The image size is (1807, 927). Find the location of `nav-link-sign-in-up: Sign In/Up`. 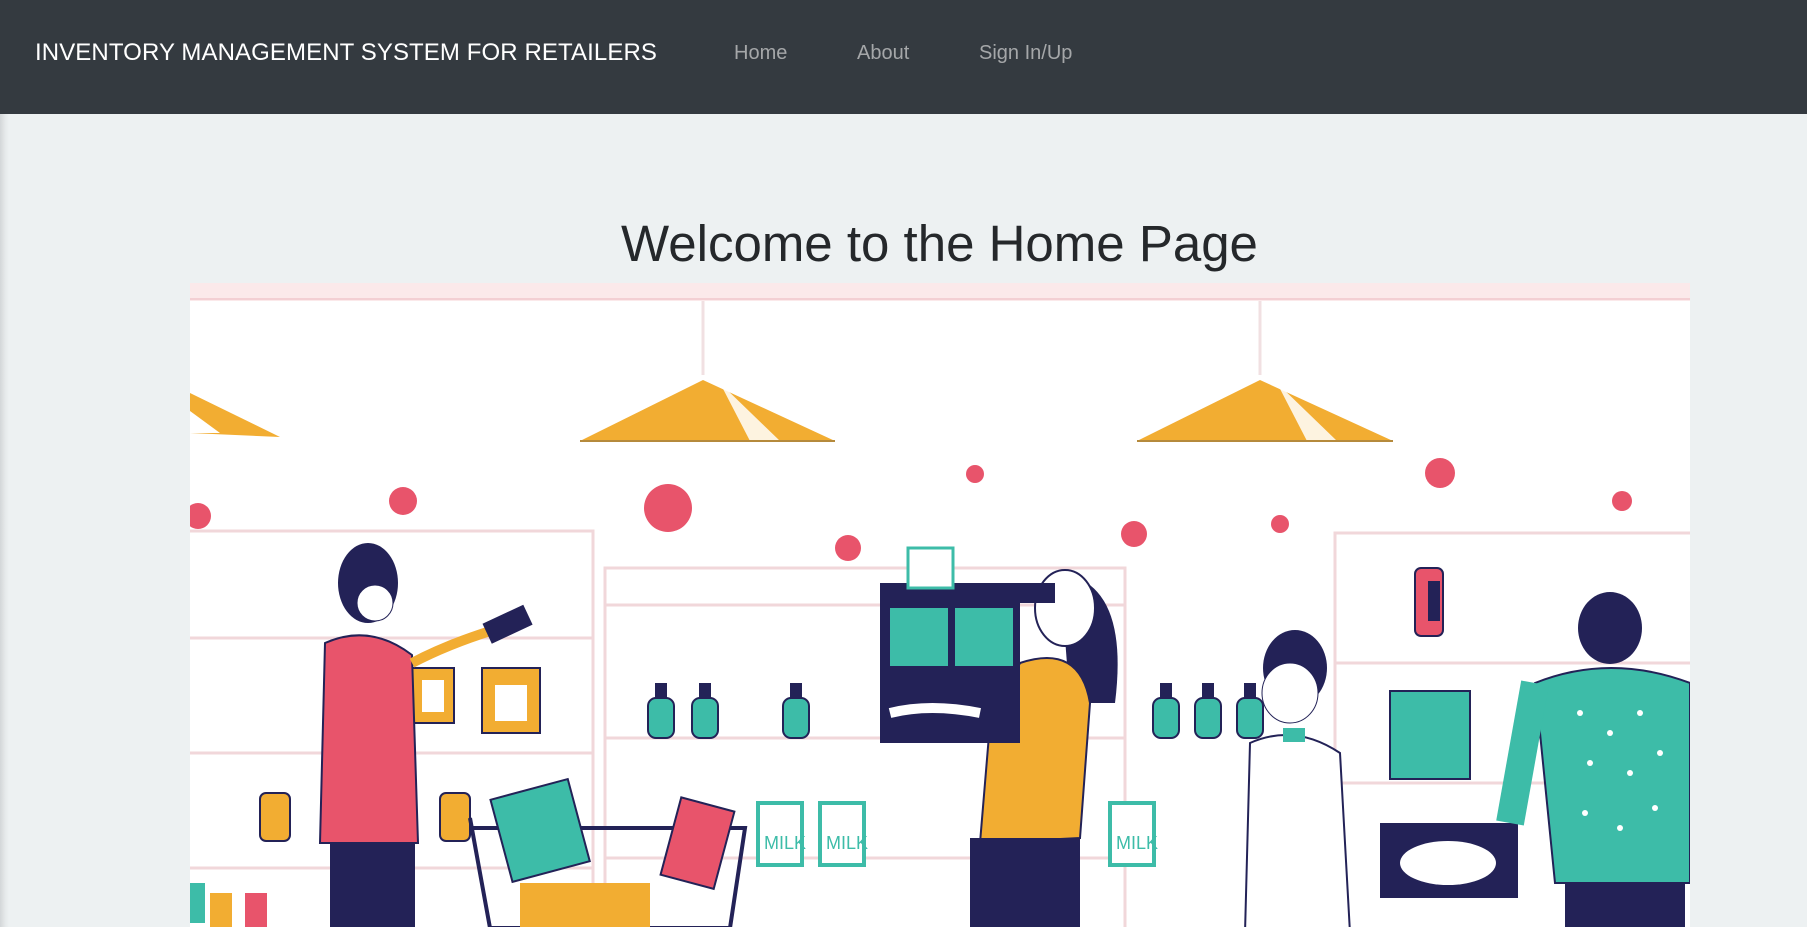

nav-link-sign-in-up: Sign In/Up is located at coordinates (1025, 53).